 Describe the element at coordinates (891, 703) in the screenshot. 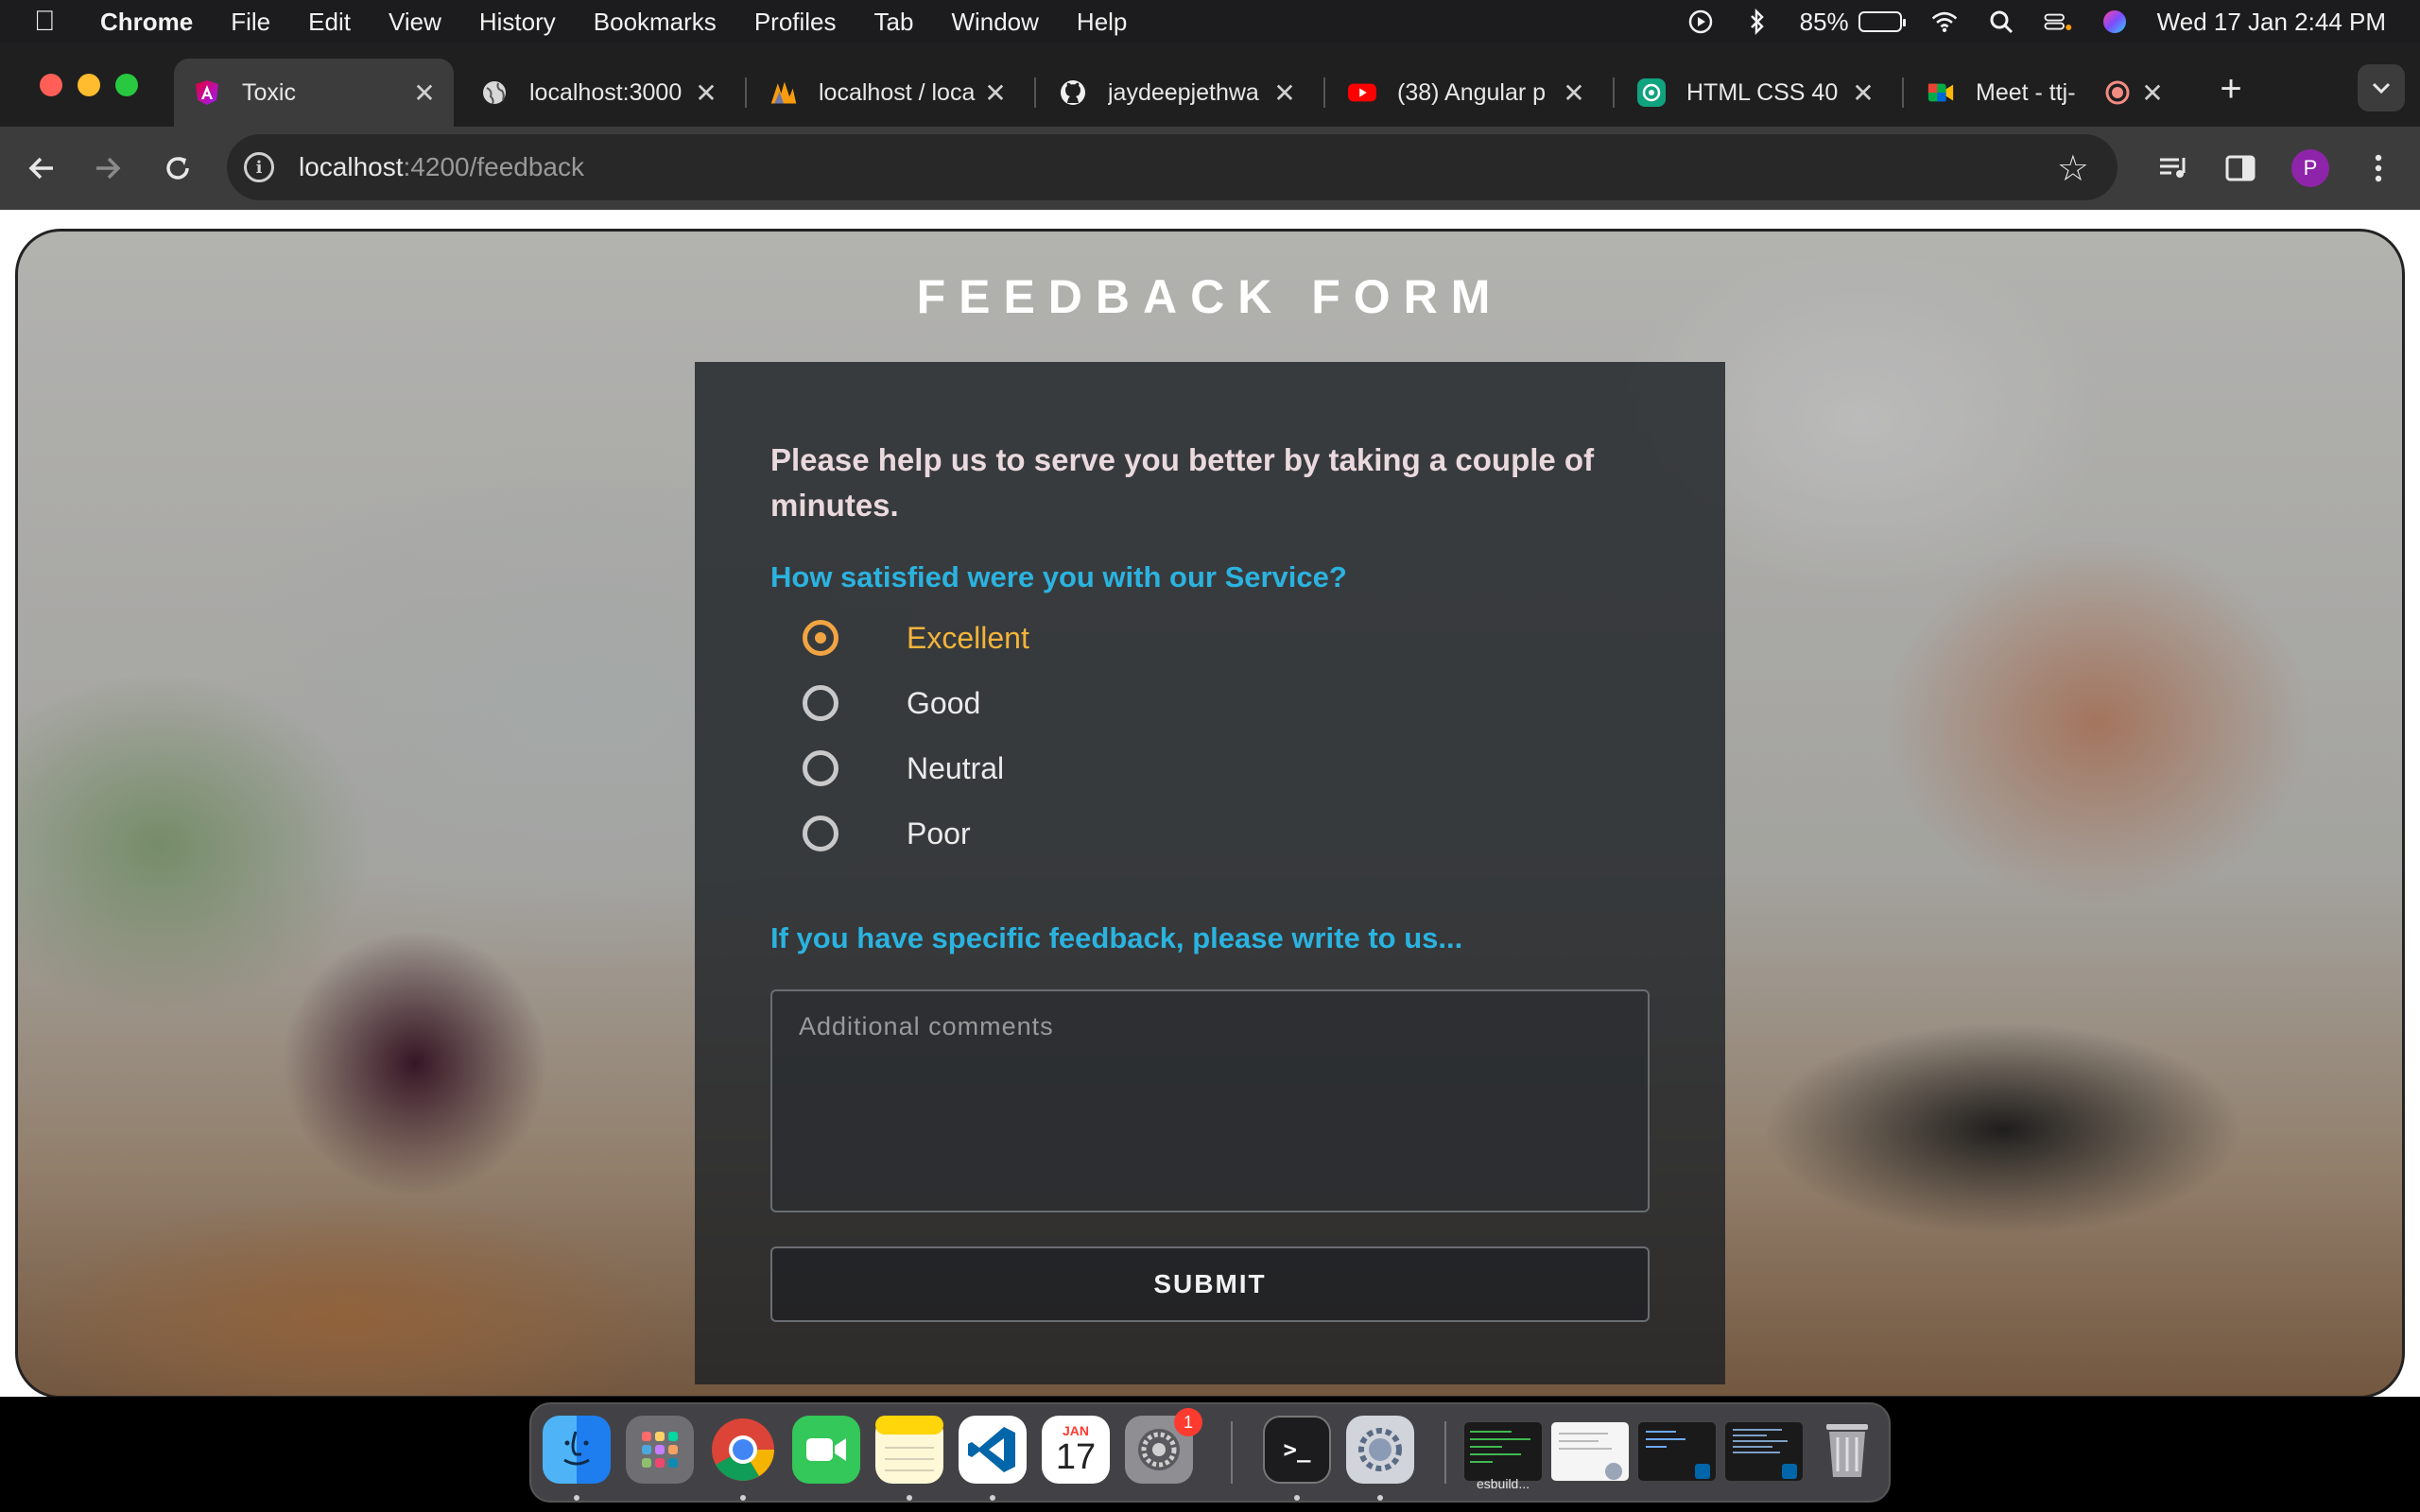

I see `radio-option-good: Good` at that location.